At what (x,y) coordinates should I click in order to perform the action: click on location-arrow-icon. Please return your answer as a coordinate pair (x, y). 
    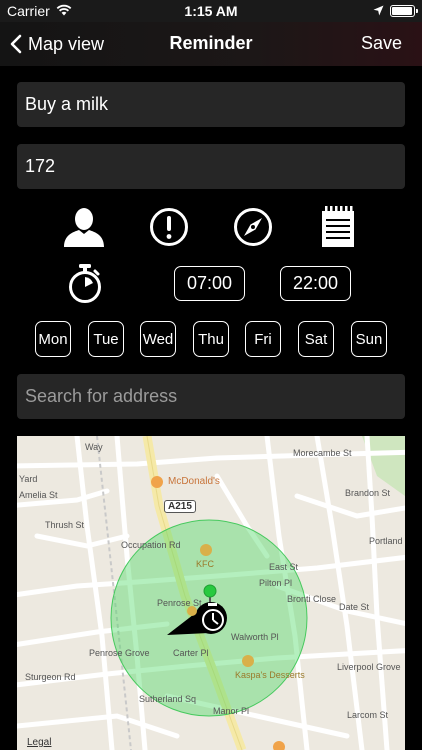
    Looking at the image, I should click on (378, 10).